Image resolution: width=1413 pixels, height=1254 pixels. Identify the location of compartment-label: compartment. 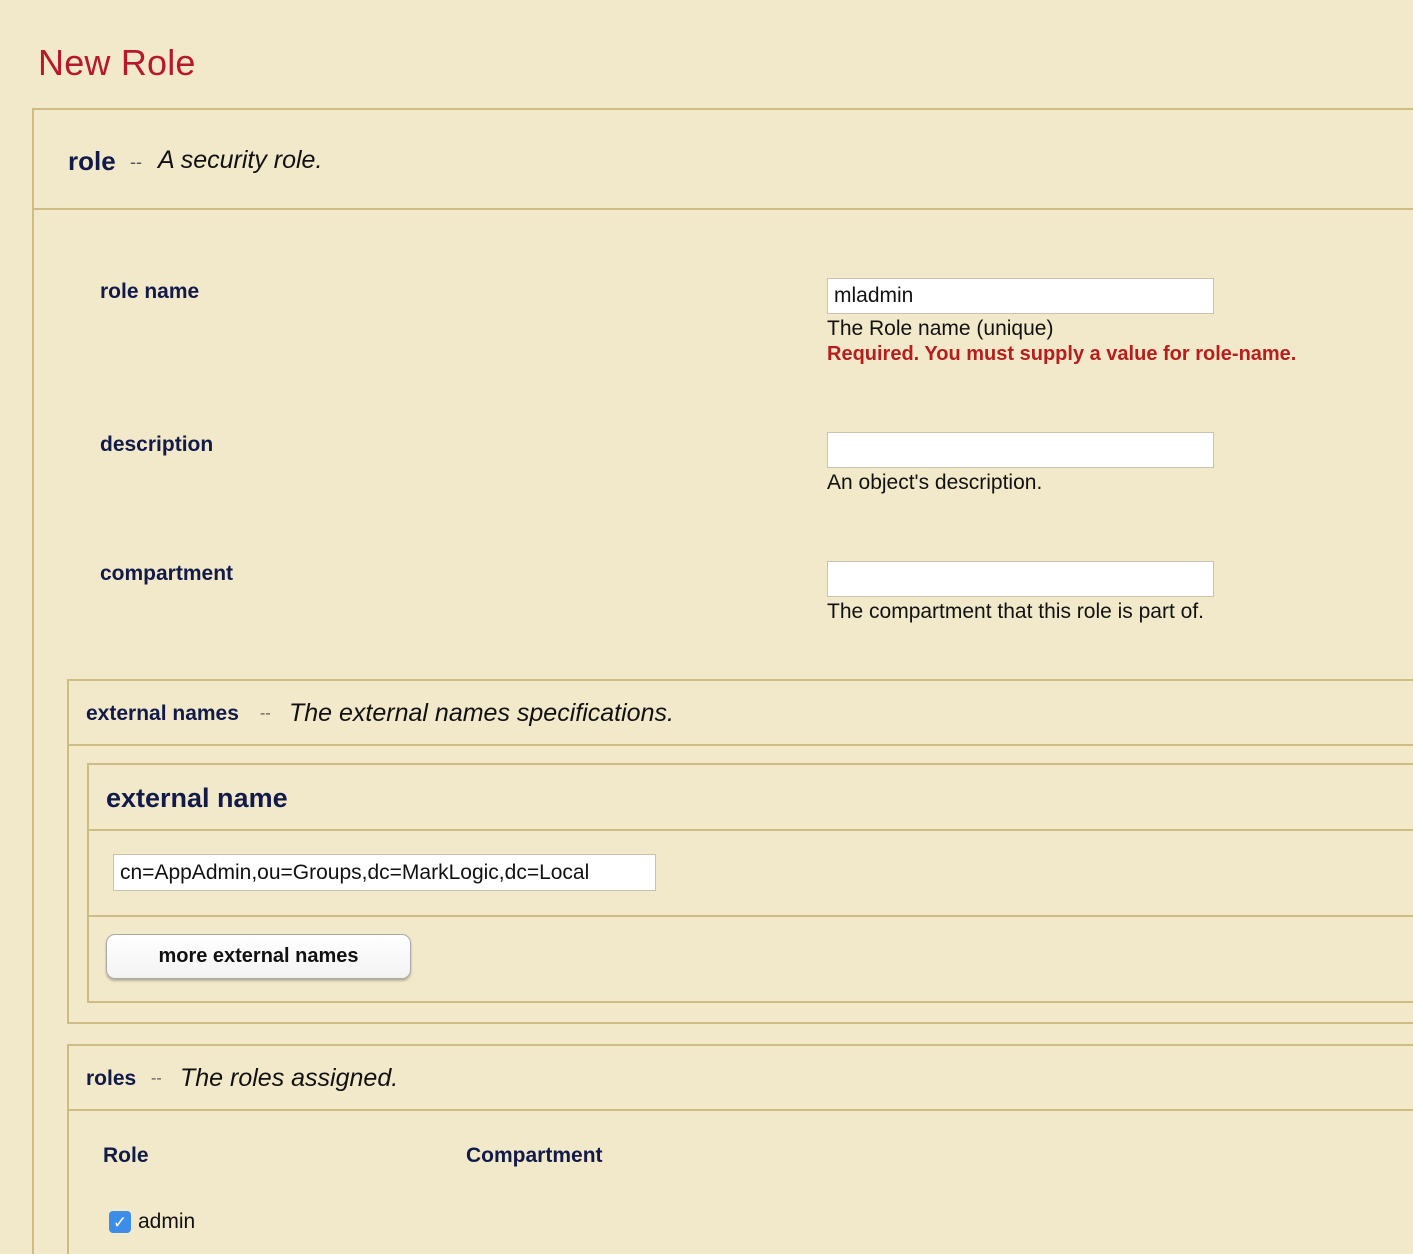
(167, 573).